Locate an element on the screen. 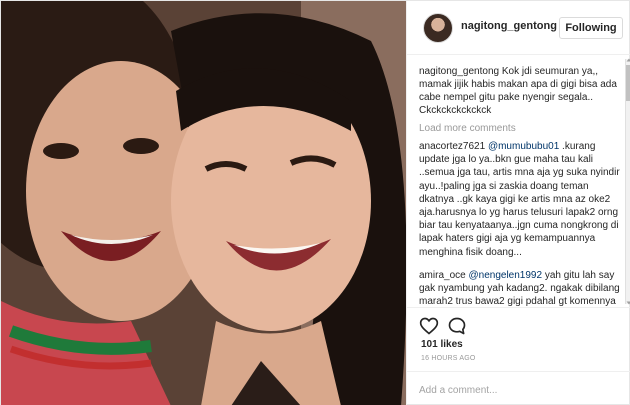 This screenshot has width=630, height=405. action-bar is located at coordinates (518, 324).